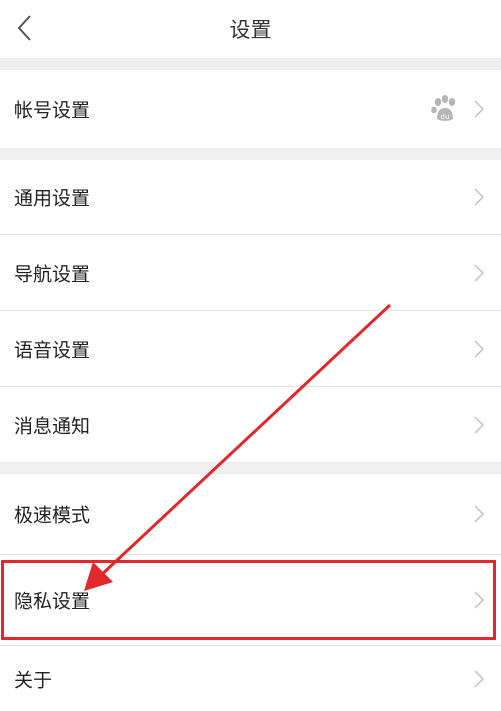  What do you see at coordinates (250, 678) in the screenshot?
I see `settings-item-about: 关于` at bounding box center [250, 678].